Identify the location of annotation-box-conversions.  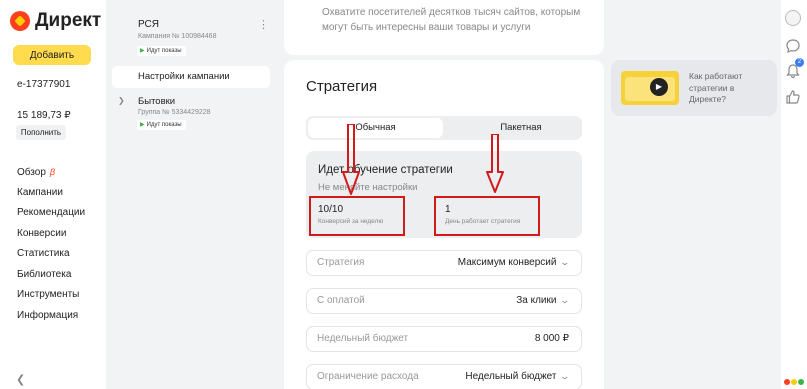
(357, 216).